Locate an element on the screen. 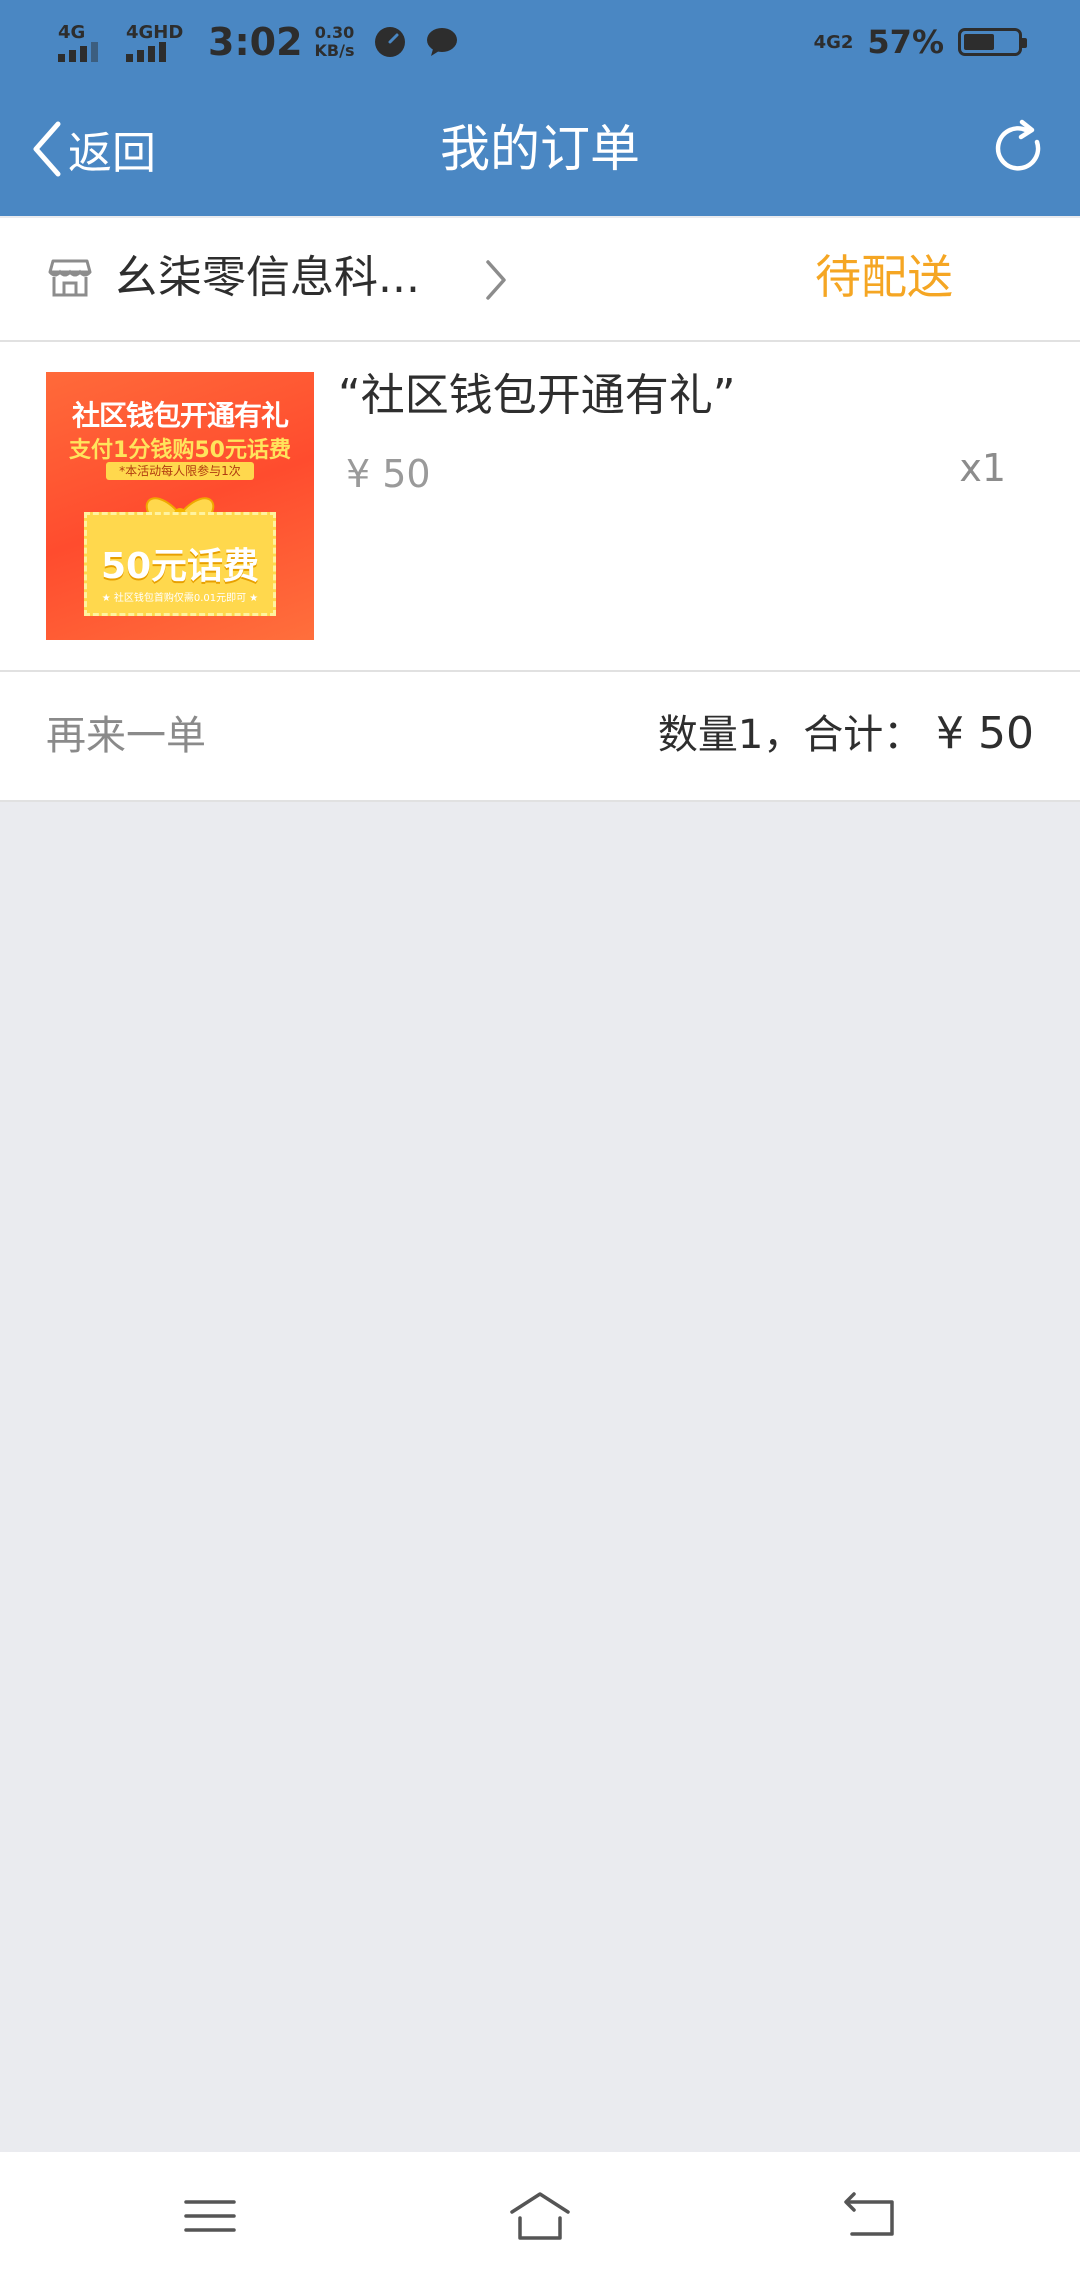 The image size is (1080, 2280). battery-icon is located at coordinates (992, 42).